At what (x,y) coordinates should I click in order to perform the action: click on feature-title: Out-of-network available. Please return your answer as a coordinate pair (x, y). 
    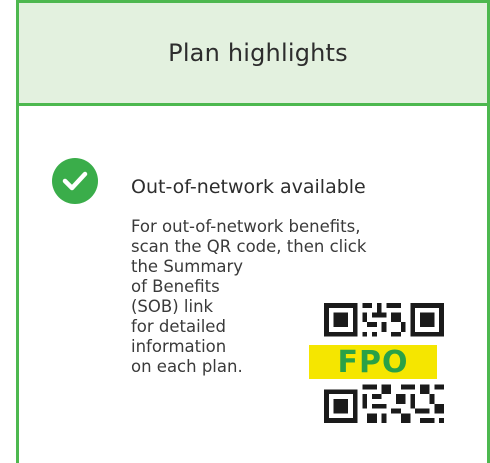
    Looking at the image, I should click on (248, 187).